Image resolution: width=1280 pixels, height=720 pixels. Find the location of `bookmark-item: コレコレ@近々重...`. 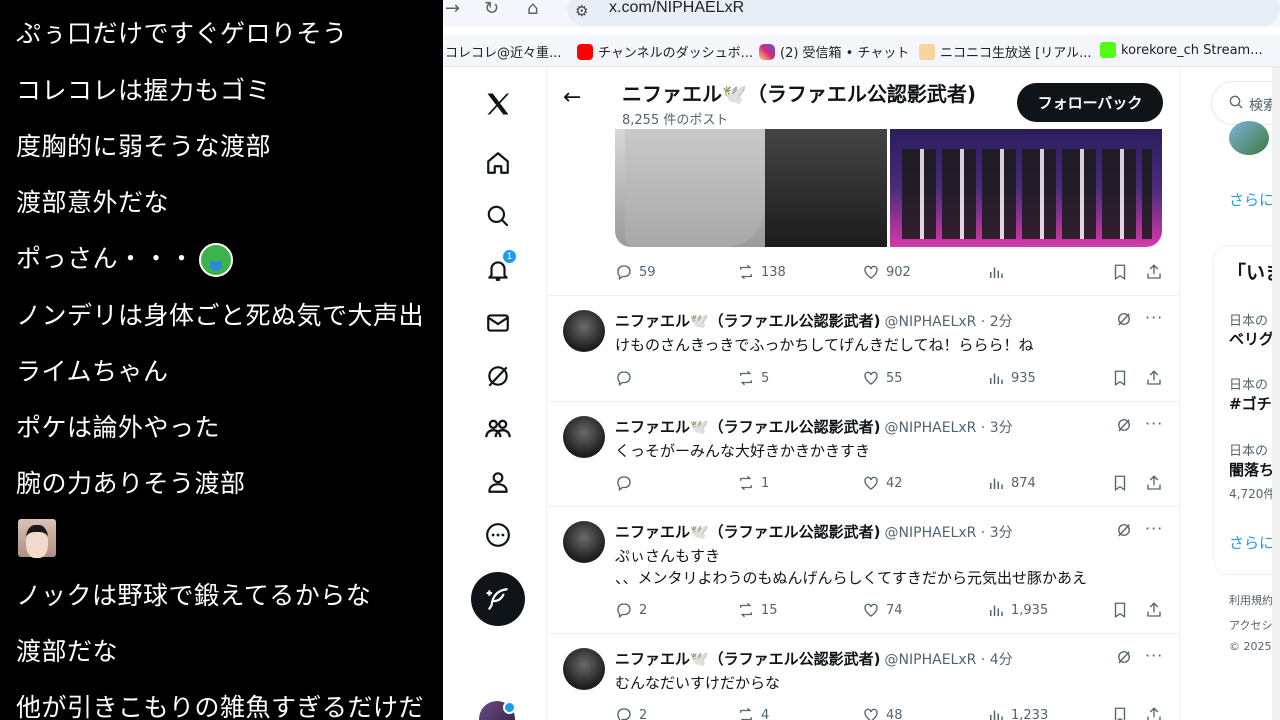

bookmark-item: コレコレ@近々重... is located at coordinates (503, 51).